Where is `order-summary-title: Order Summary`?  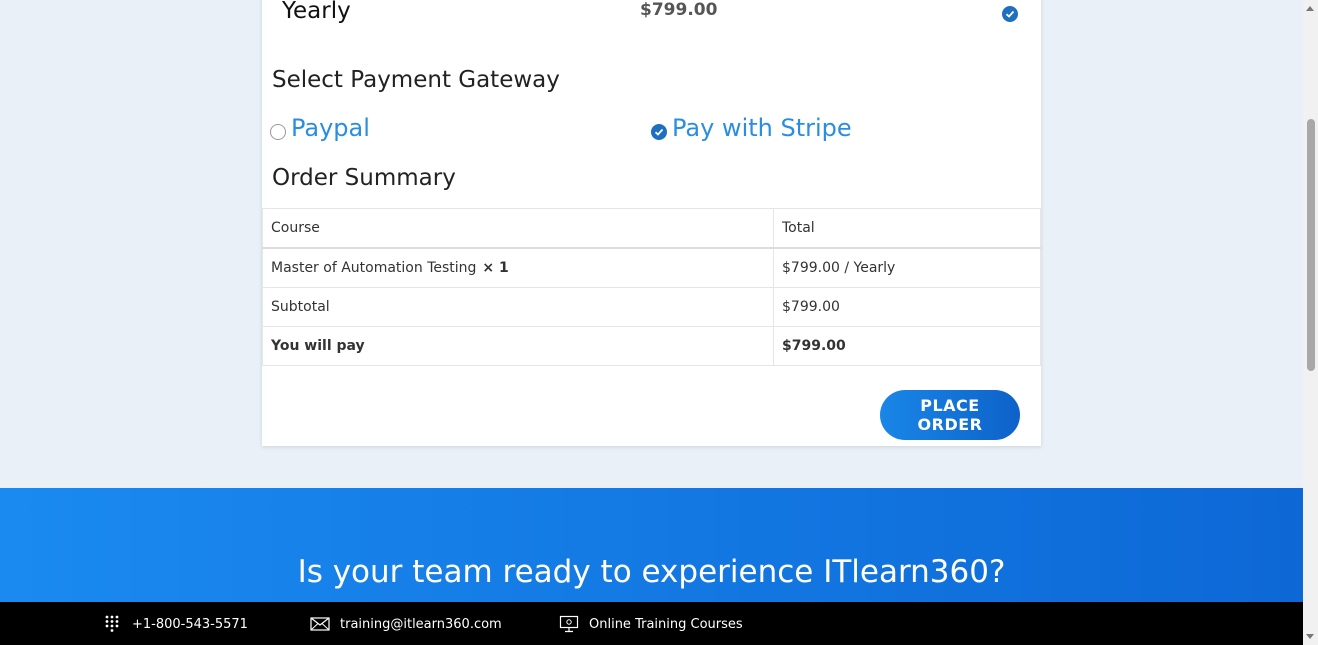
order-summary-title: Order Summary is located at coordinates (364, 178).